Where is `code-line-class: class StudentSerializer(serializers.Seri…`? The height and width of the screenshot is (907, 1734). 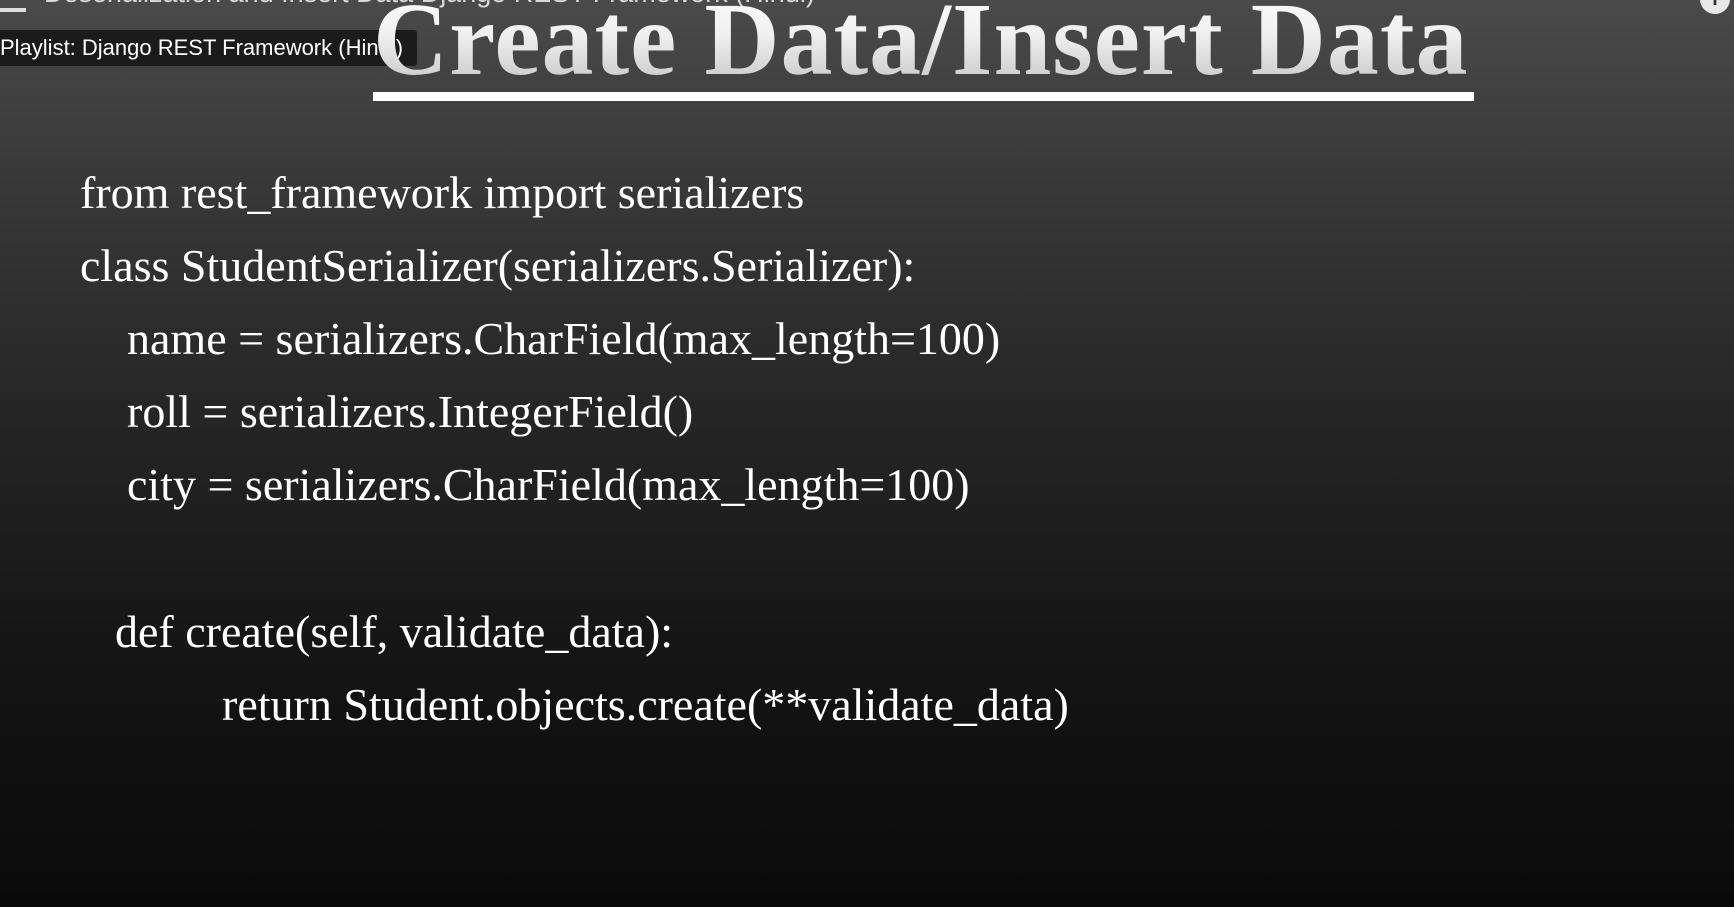 code-line-class: class StudentSerializer(serializers.Seri… is located at coordinates (498, 265).